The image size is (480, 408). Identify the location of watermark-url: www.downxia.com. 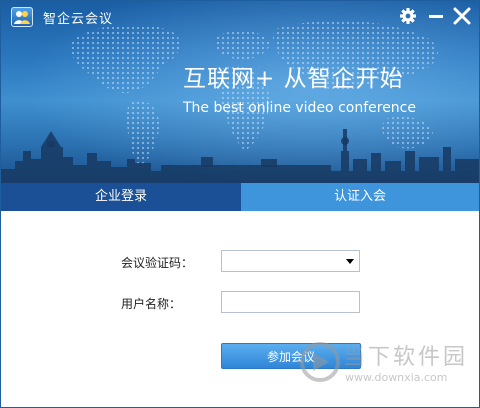
(396, 377).